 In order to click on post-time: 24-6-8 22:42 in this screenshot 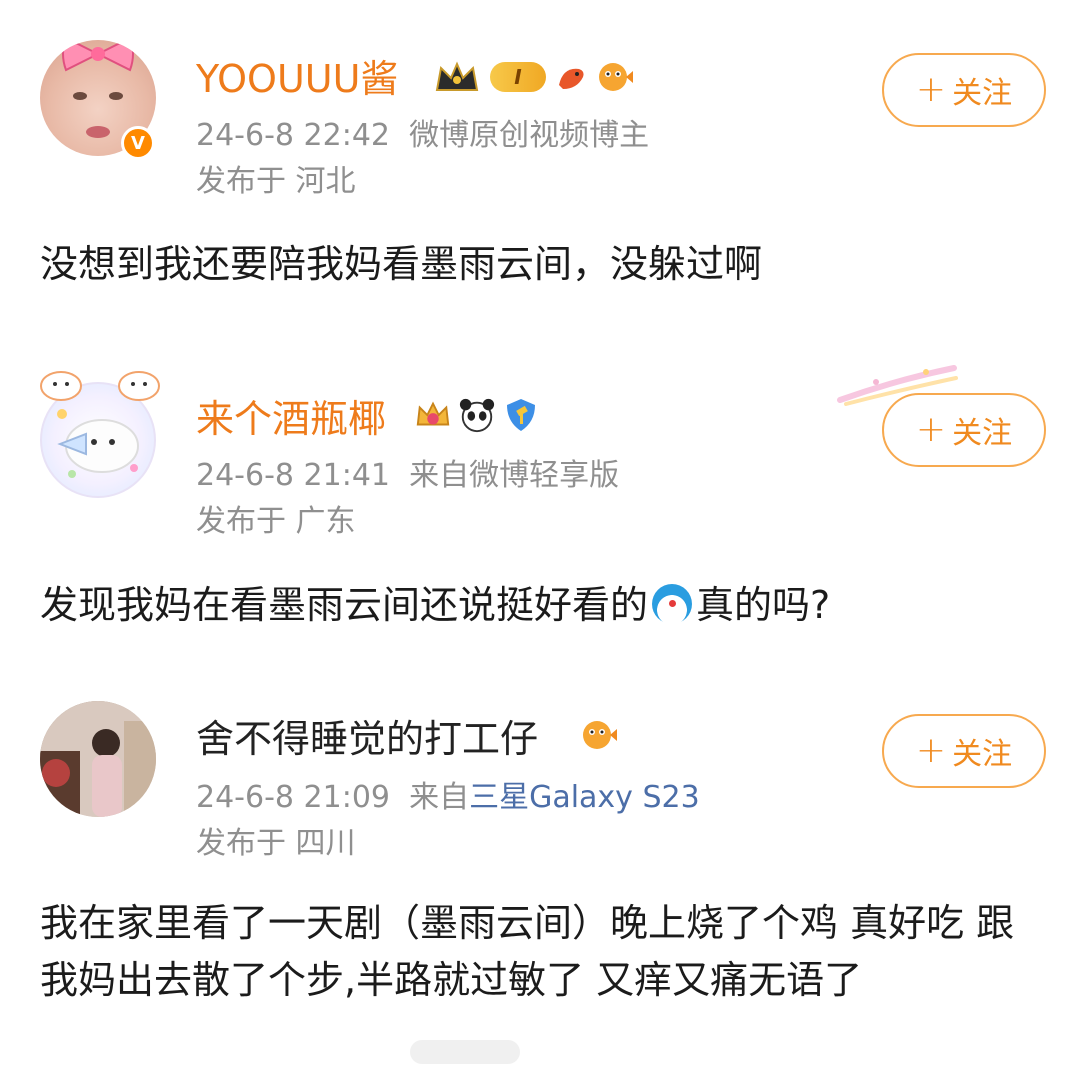, I will do `click(293, 135)`.